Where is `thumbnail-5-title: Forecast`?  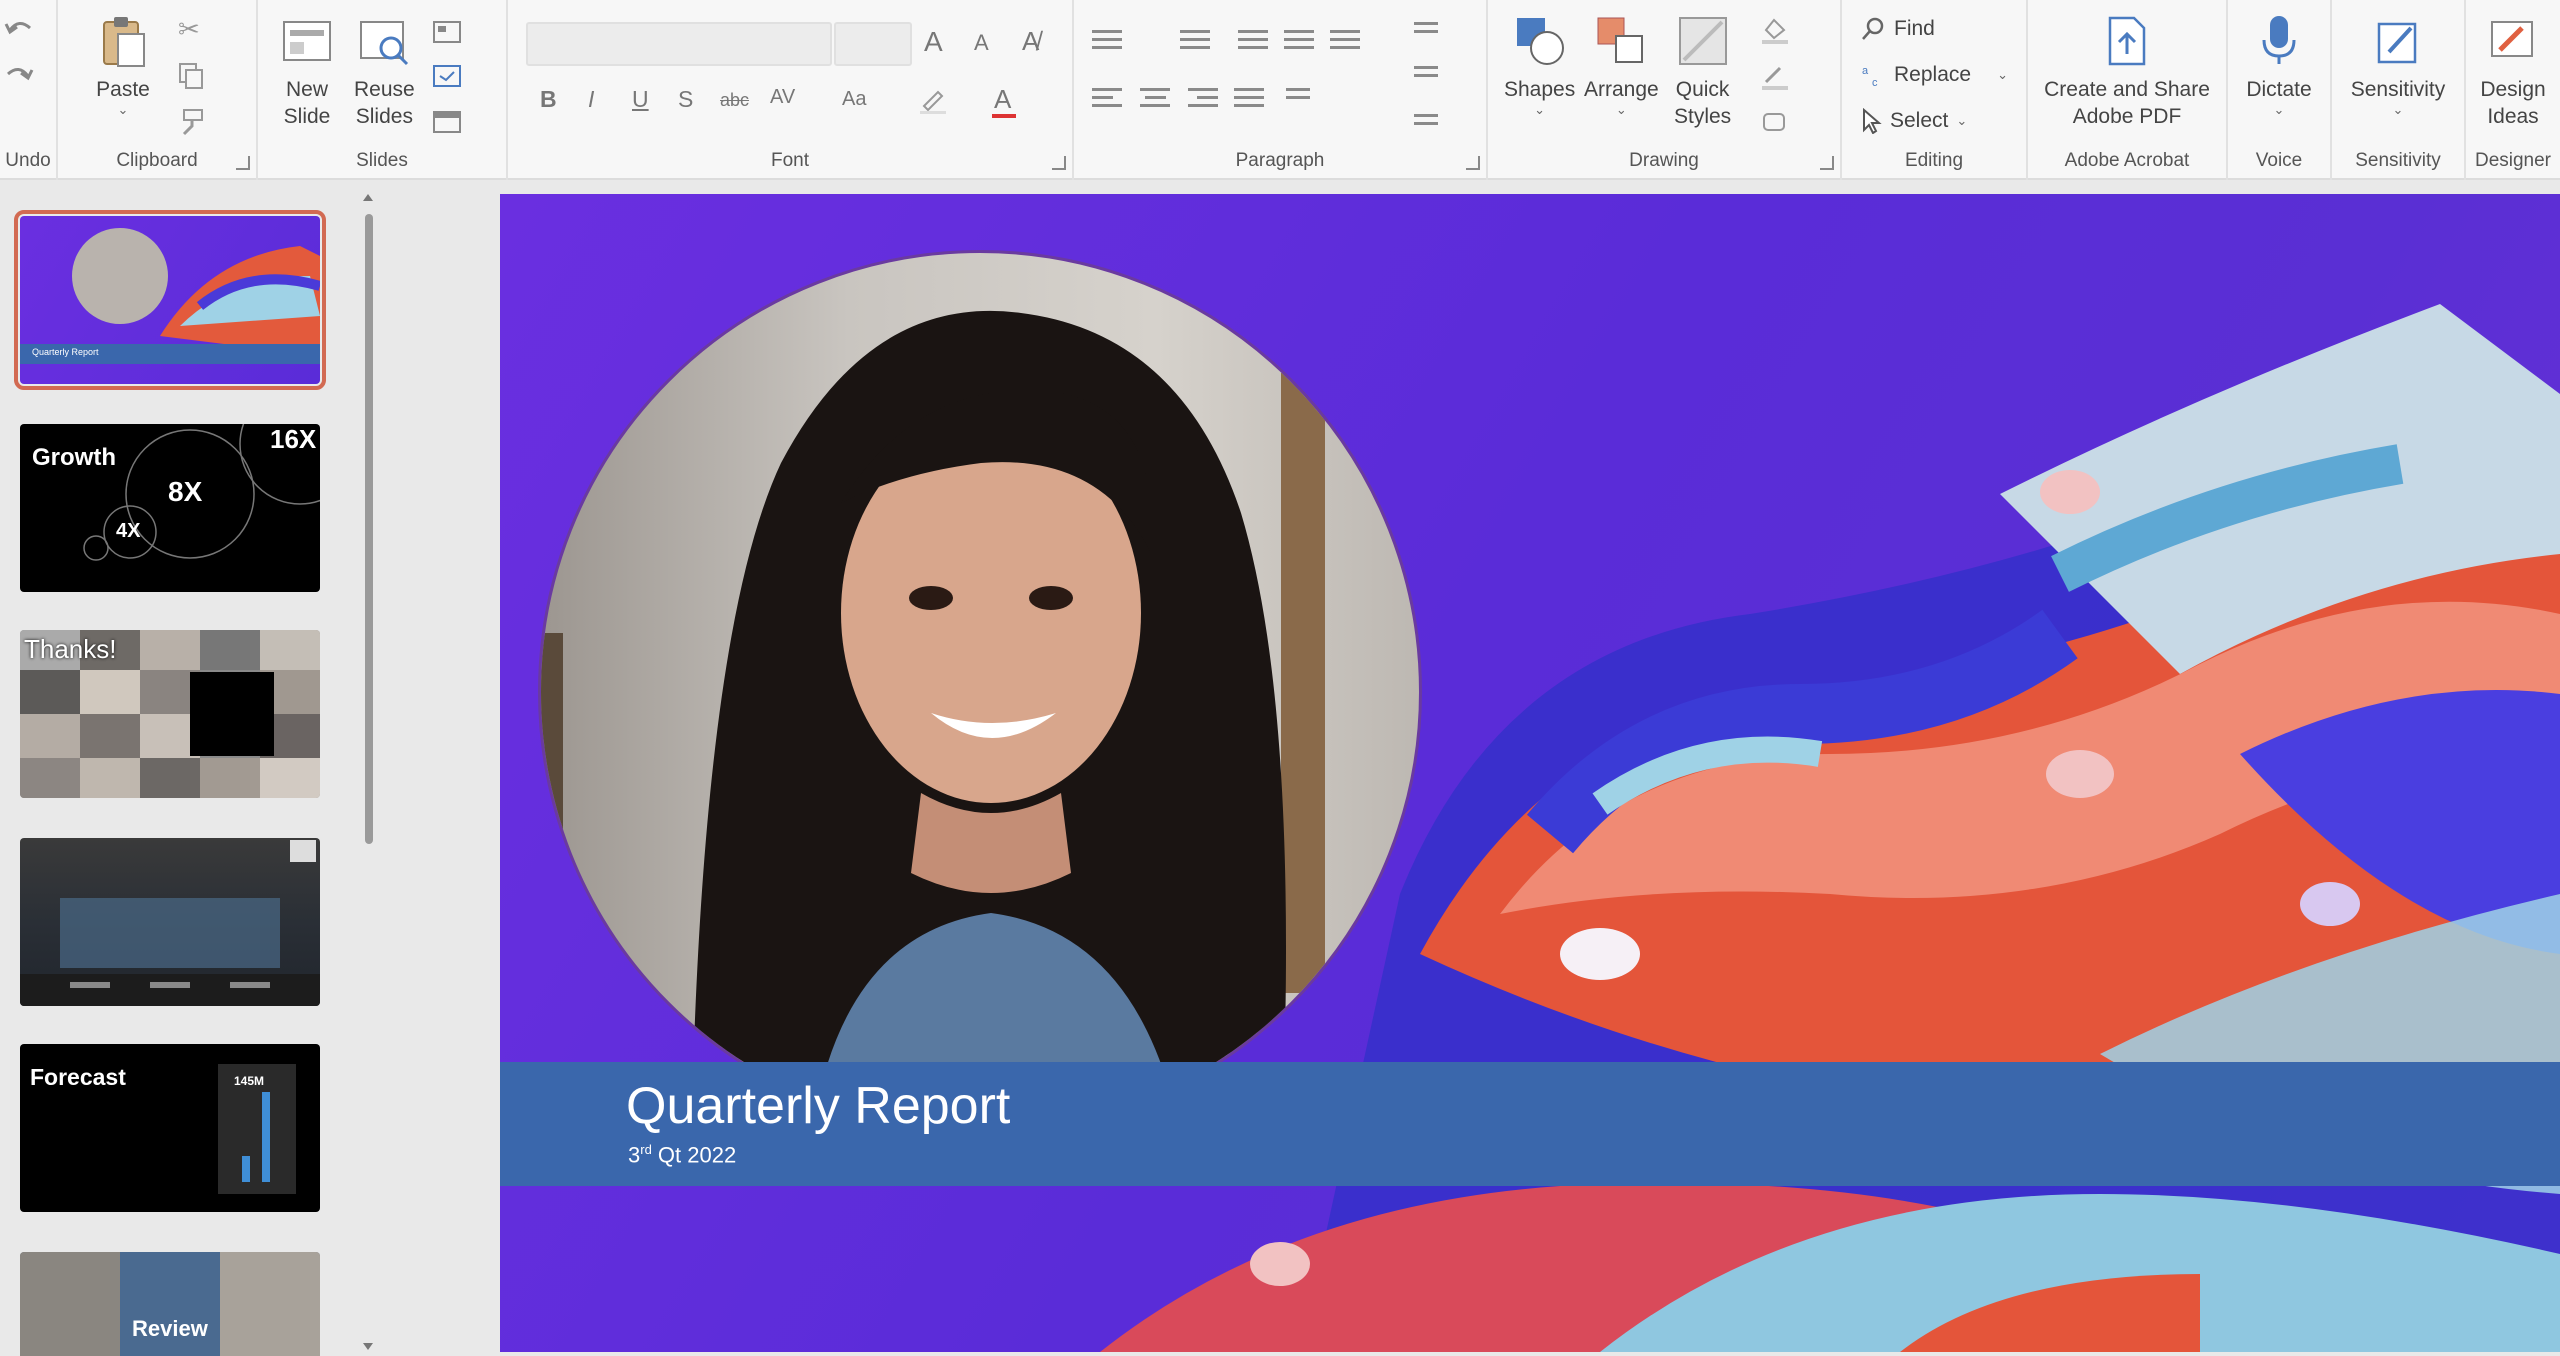 thumbnail-5-title: Forecast is located at coordinates (78, 1077).